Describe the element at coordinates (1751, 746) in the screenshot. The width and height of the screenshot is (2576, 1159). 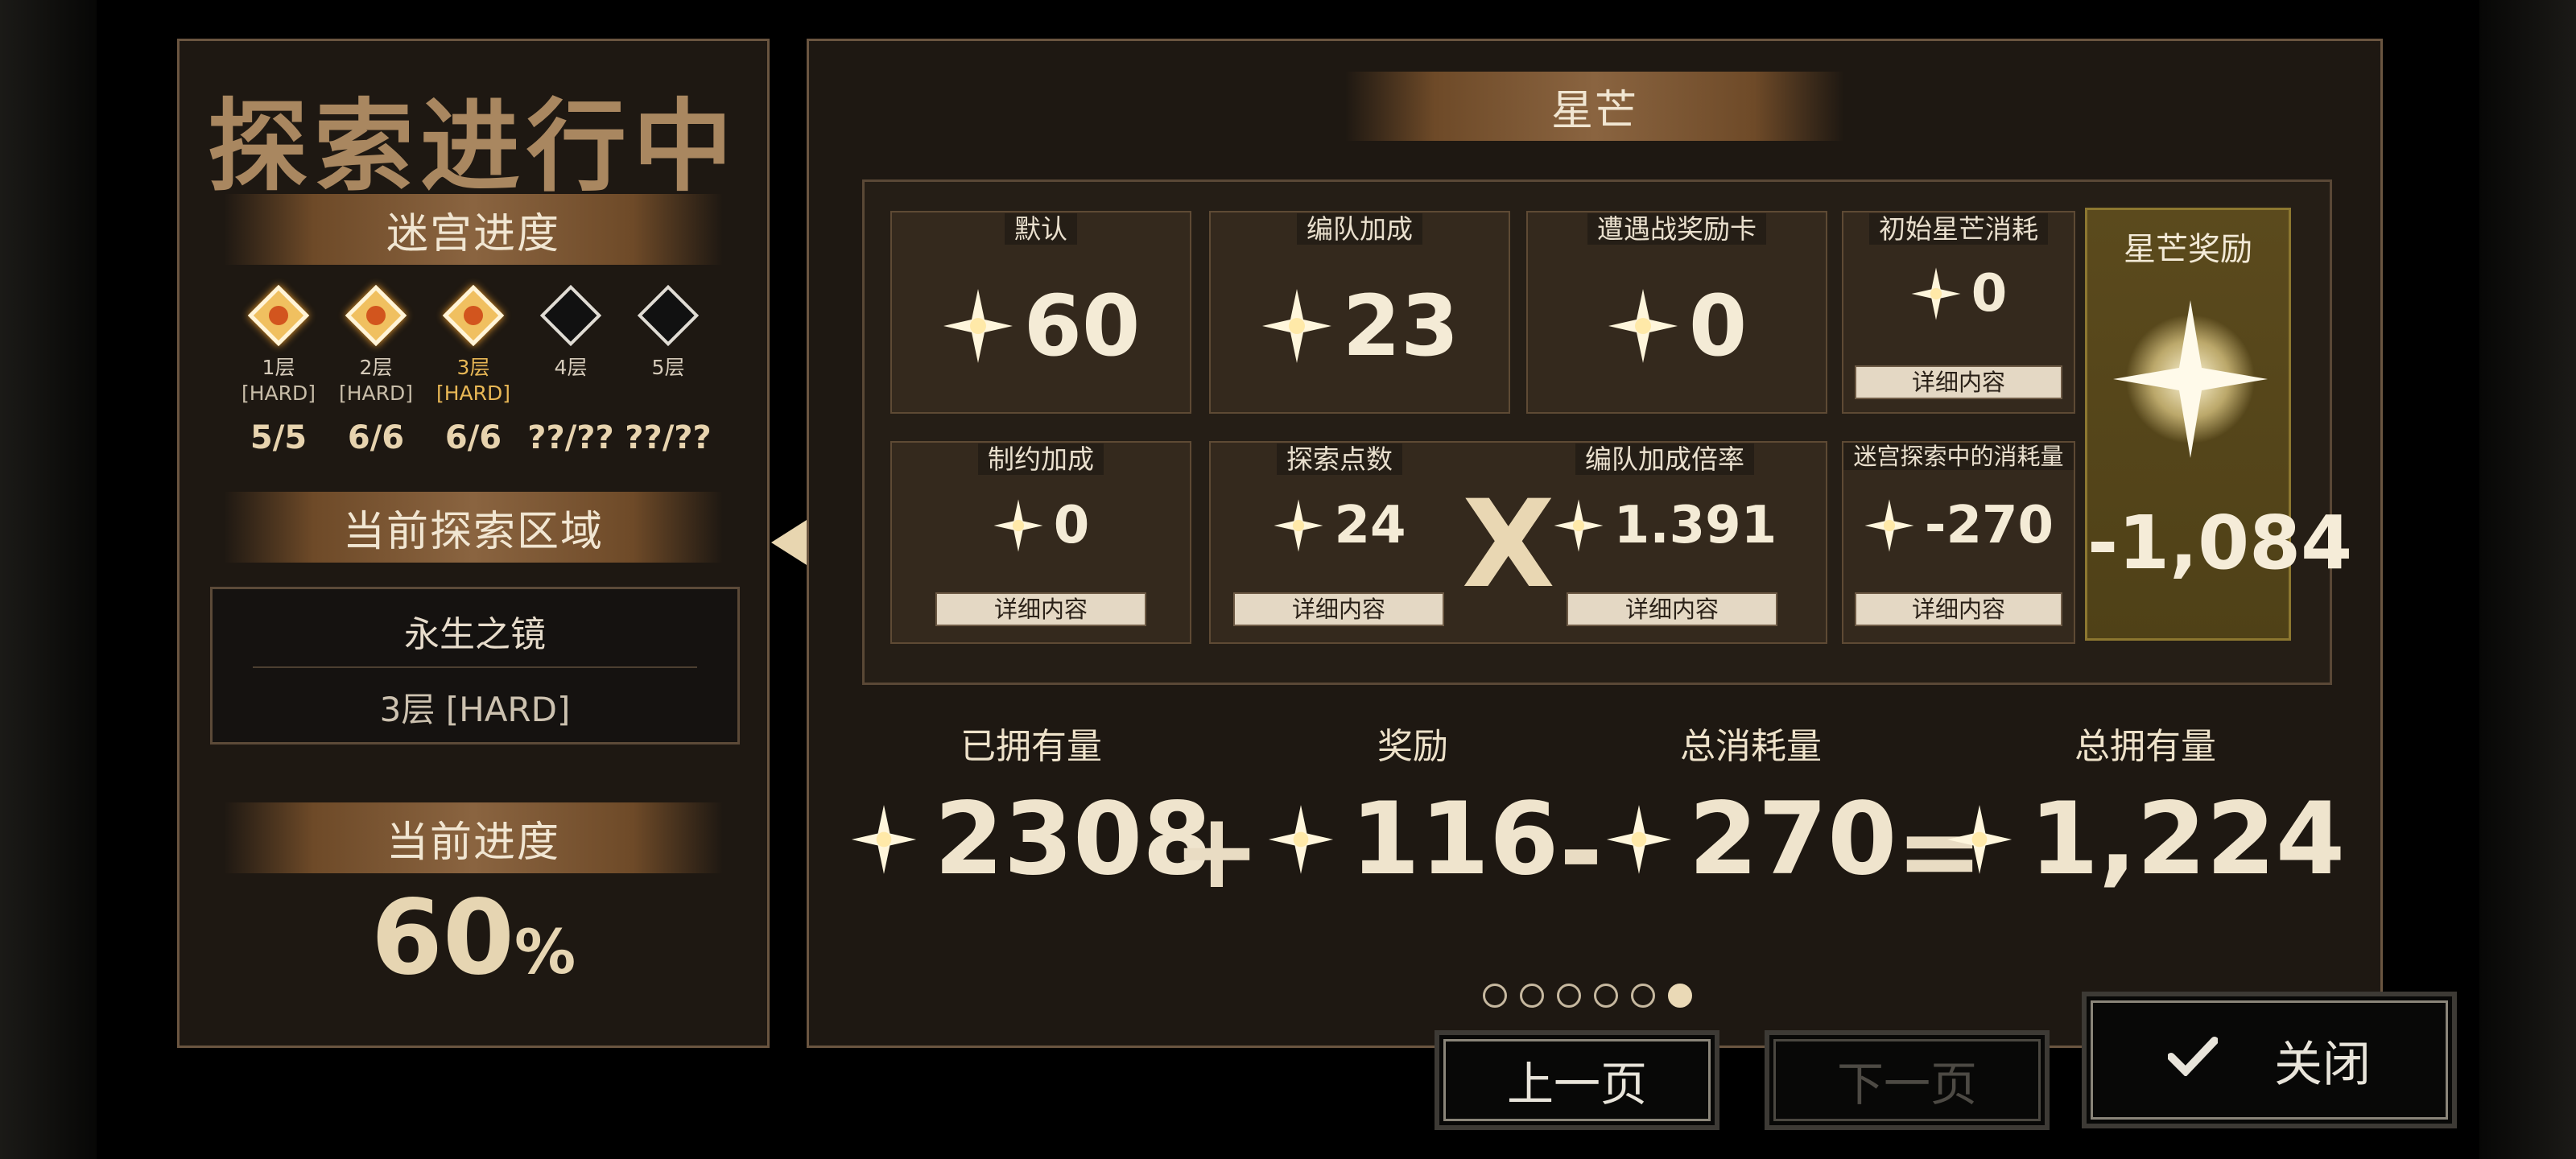
I see `total-label: 总消耗量` at that location.